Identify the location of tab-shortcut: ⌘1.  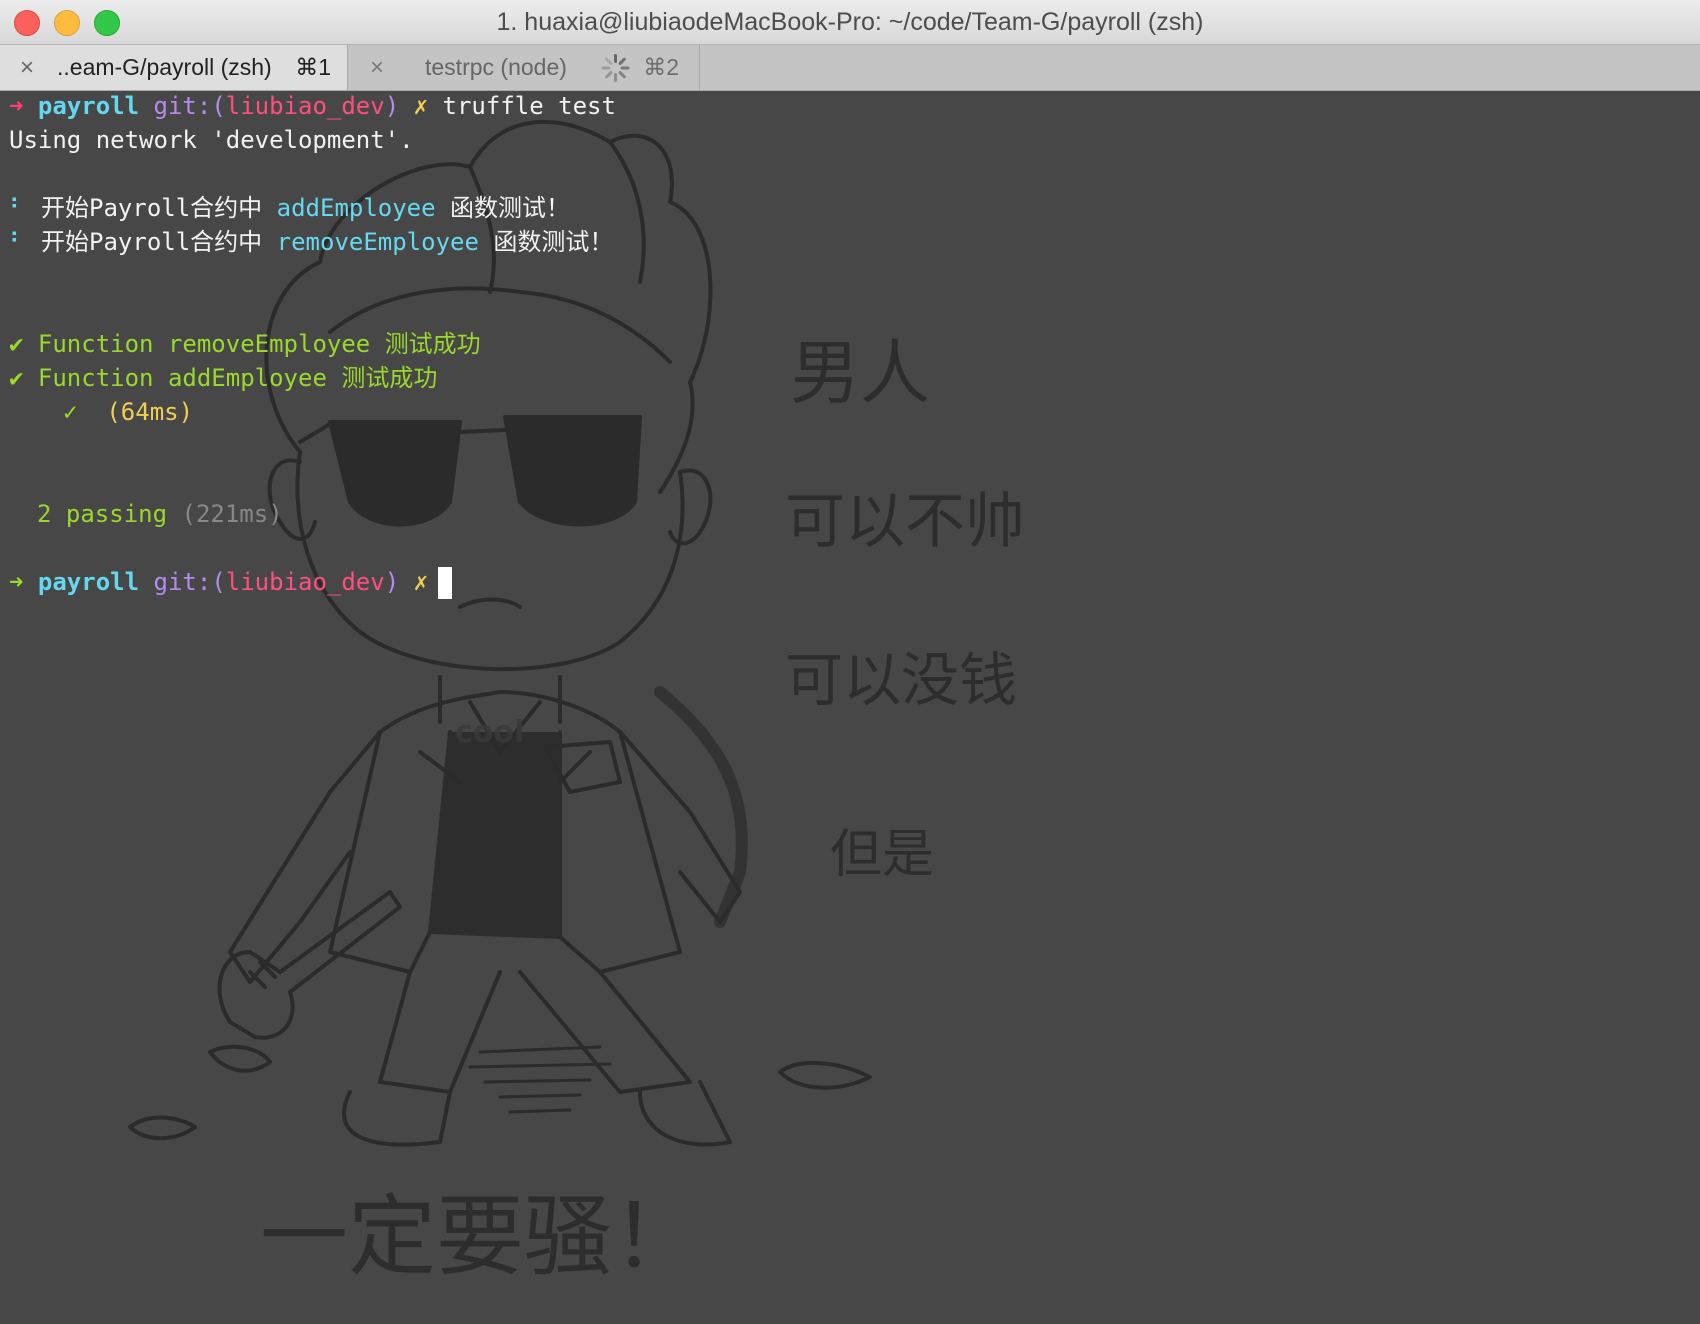
(313, 67).